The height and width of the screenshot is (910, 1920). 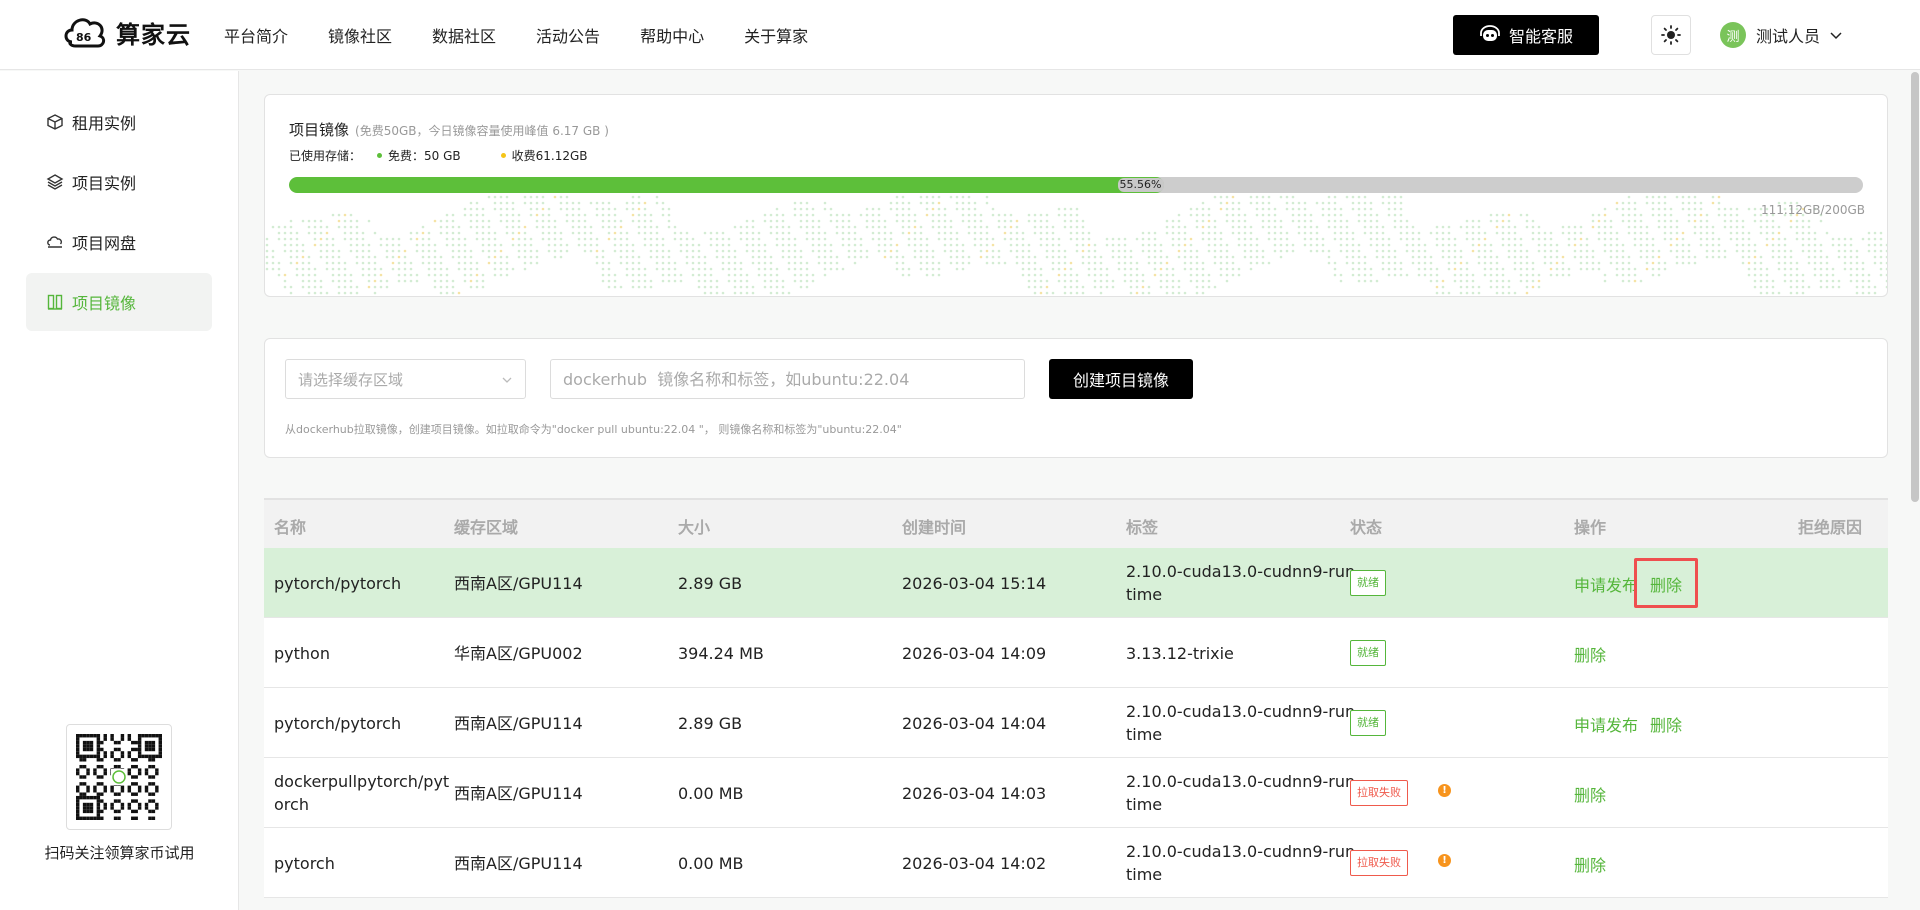 I want to click on cell-created: 2026-03-04 15:14, so click(x=974, y=583).